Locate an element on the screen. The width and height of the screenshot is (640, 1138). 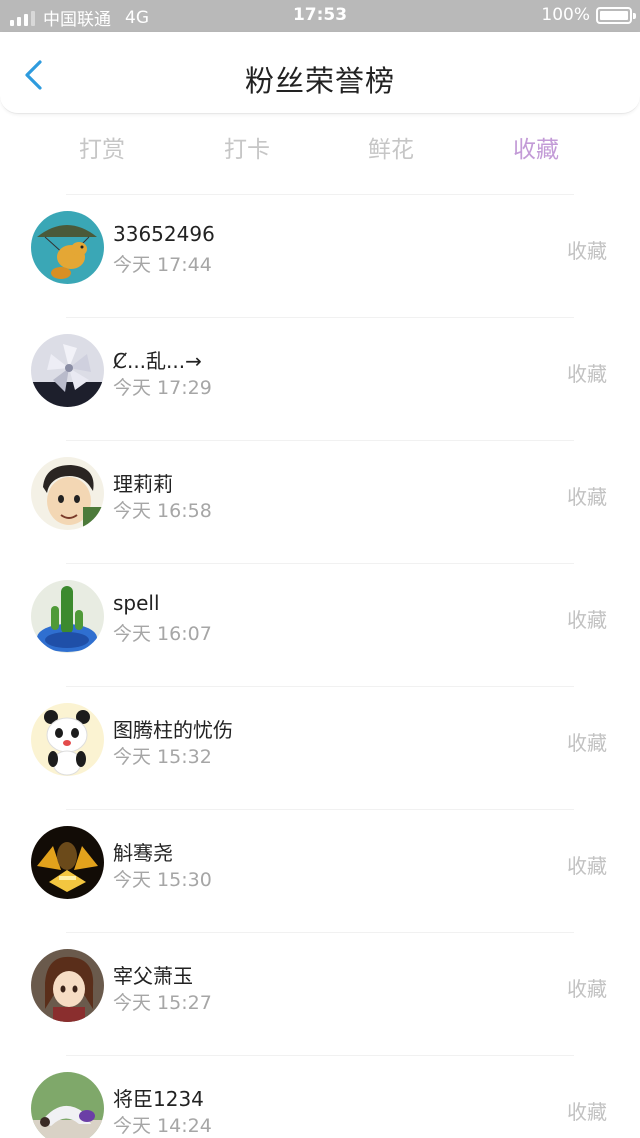
user-name: 斛骞尧 is located at coordinates (143, 853).